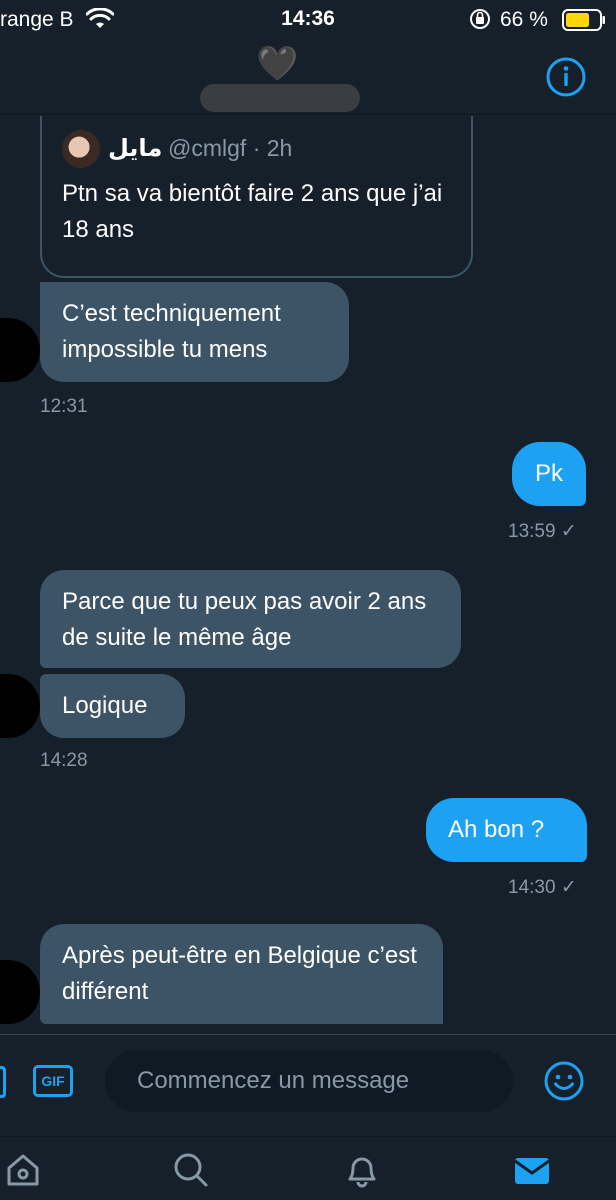  Describe the element at coordinates (542, 531) in the screenshot. I see `message-timestamp-read: 13:59 ✓` at that location.